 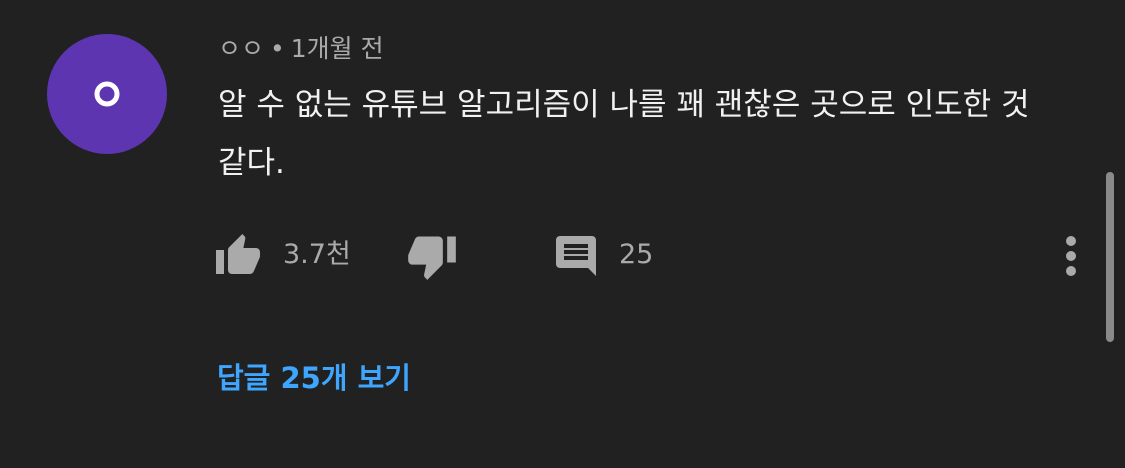 What do you see at coordinates (636, 254) in the screenshot?
I see `reply-count: 25` at bounding box center [636, 254].